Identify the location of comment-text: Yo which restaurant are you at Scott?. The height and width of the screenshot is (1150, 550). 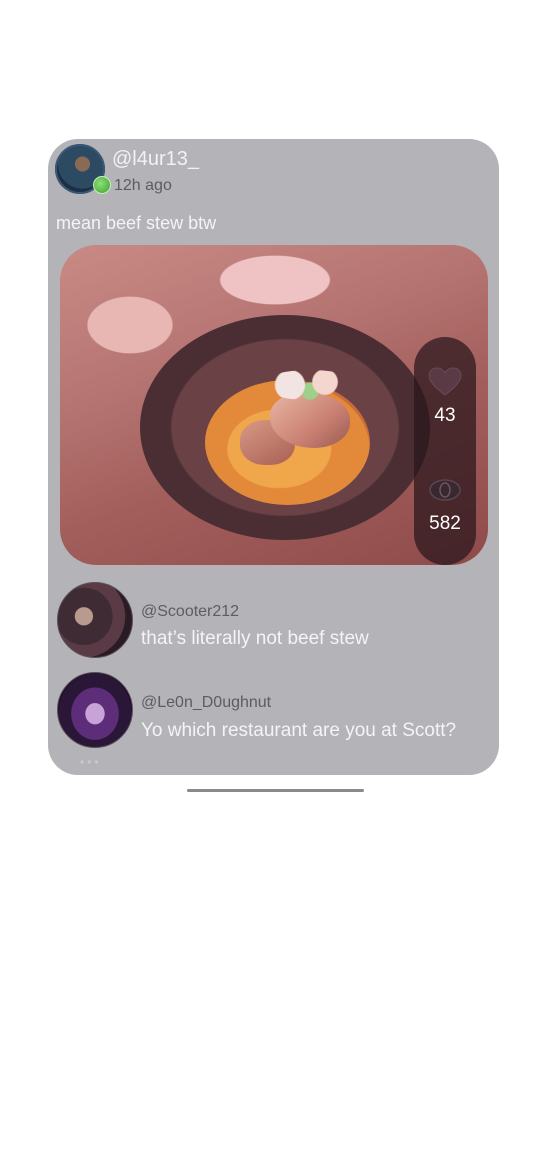
(299, 730).